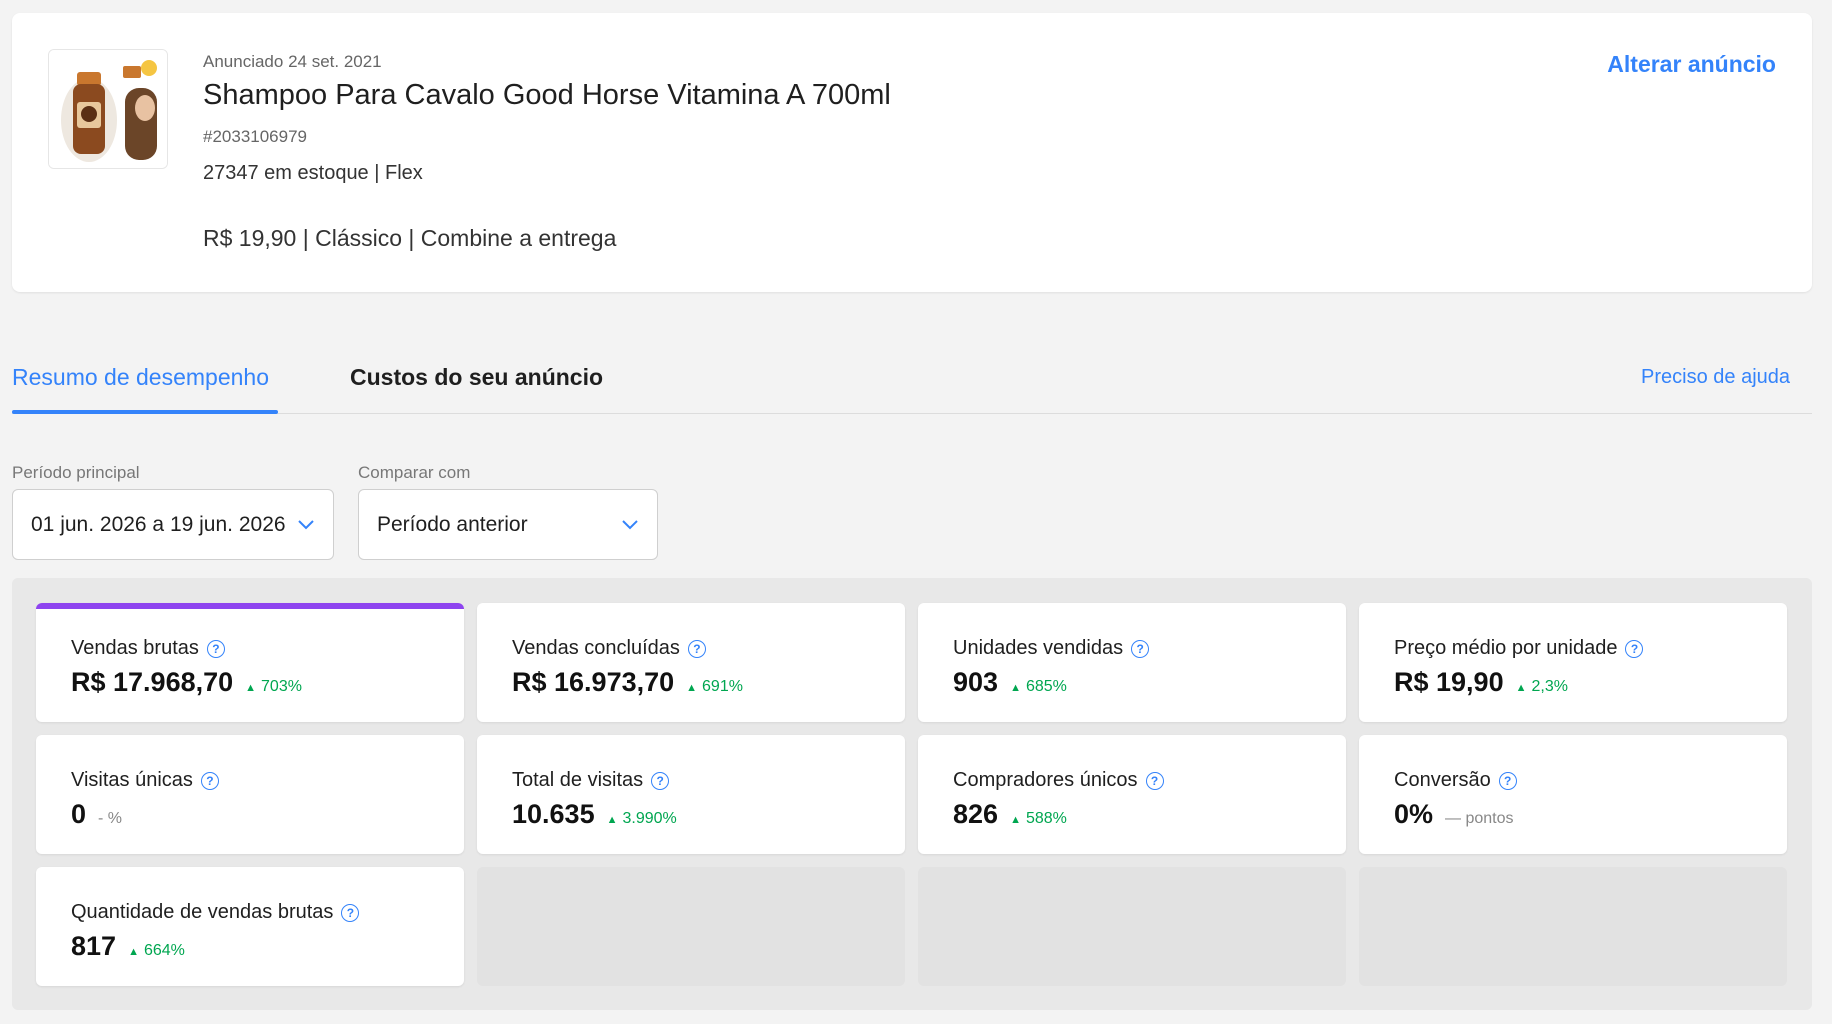  I want to click on metric-delta: ▲ 664%, so click(156, 951).